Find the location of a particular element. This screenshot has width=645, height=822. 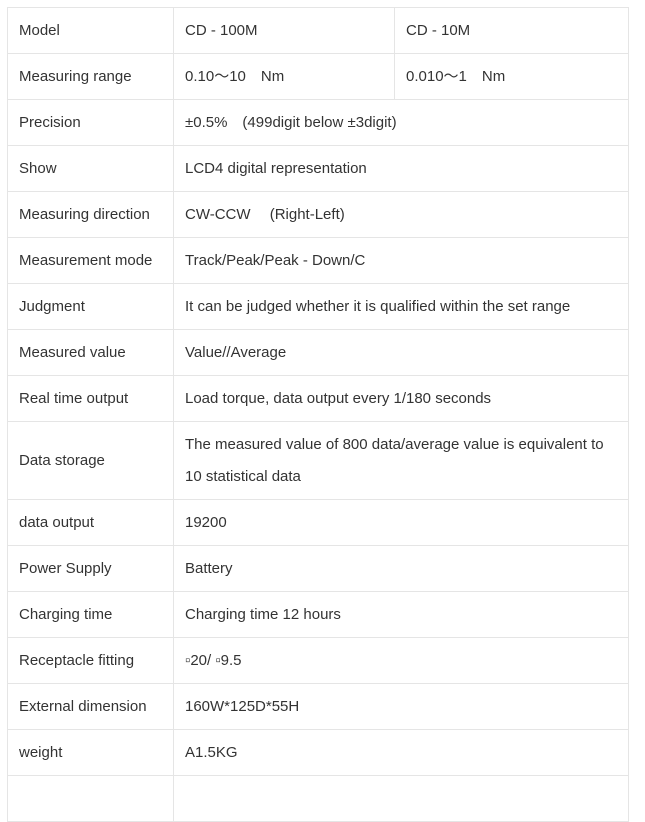

row-label: Show is located at coordinates (90, 168).